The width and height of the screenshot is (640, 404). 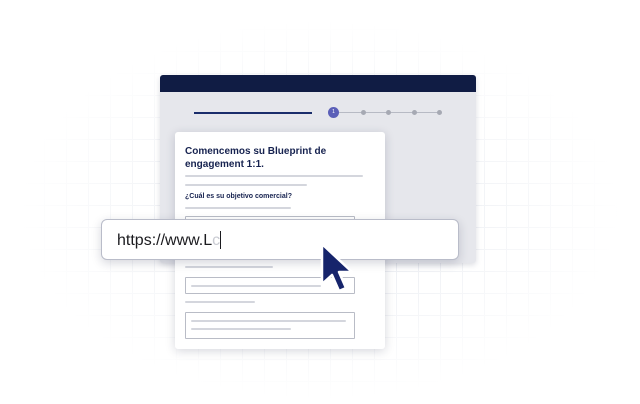 I want to click on browser-title-bar, so click(x=318, y=83).